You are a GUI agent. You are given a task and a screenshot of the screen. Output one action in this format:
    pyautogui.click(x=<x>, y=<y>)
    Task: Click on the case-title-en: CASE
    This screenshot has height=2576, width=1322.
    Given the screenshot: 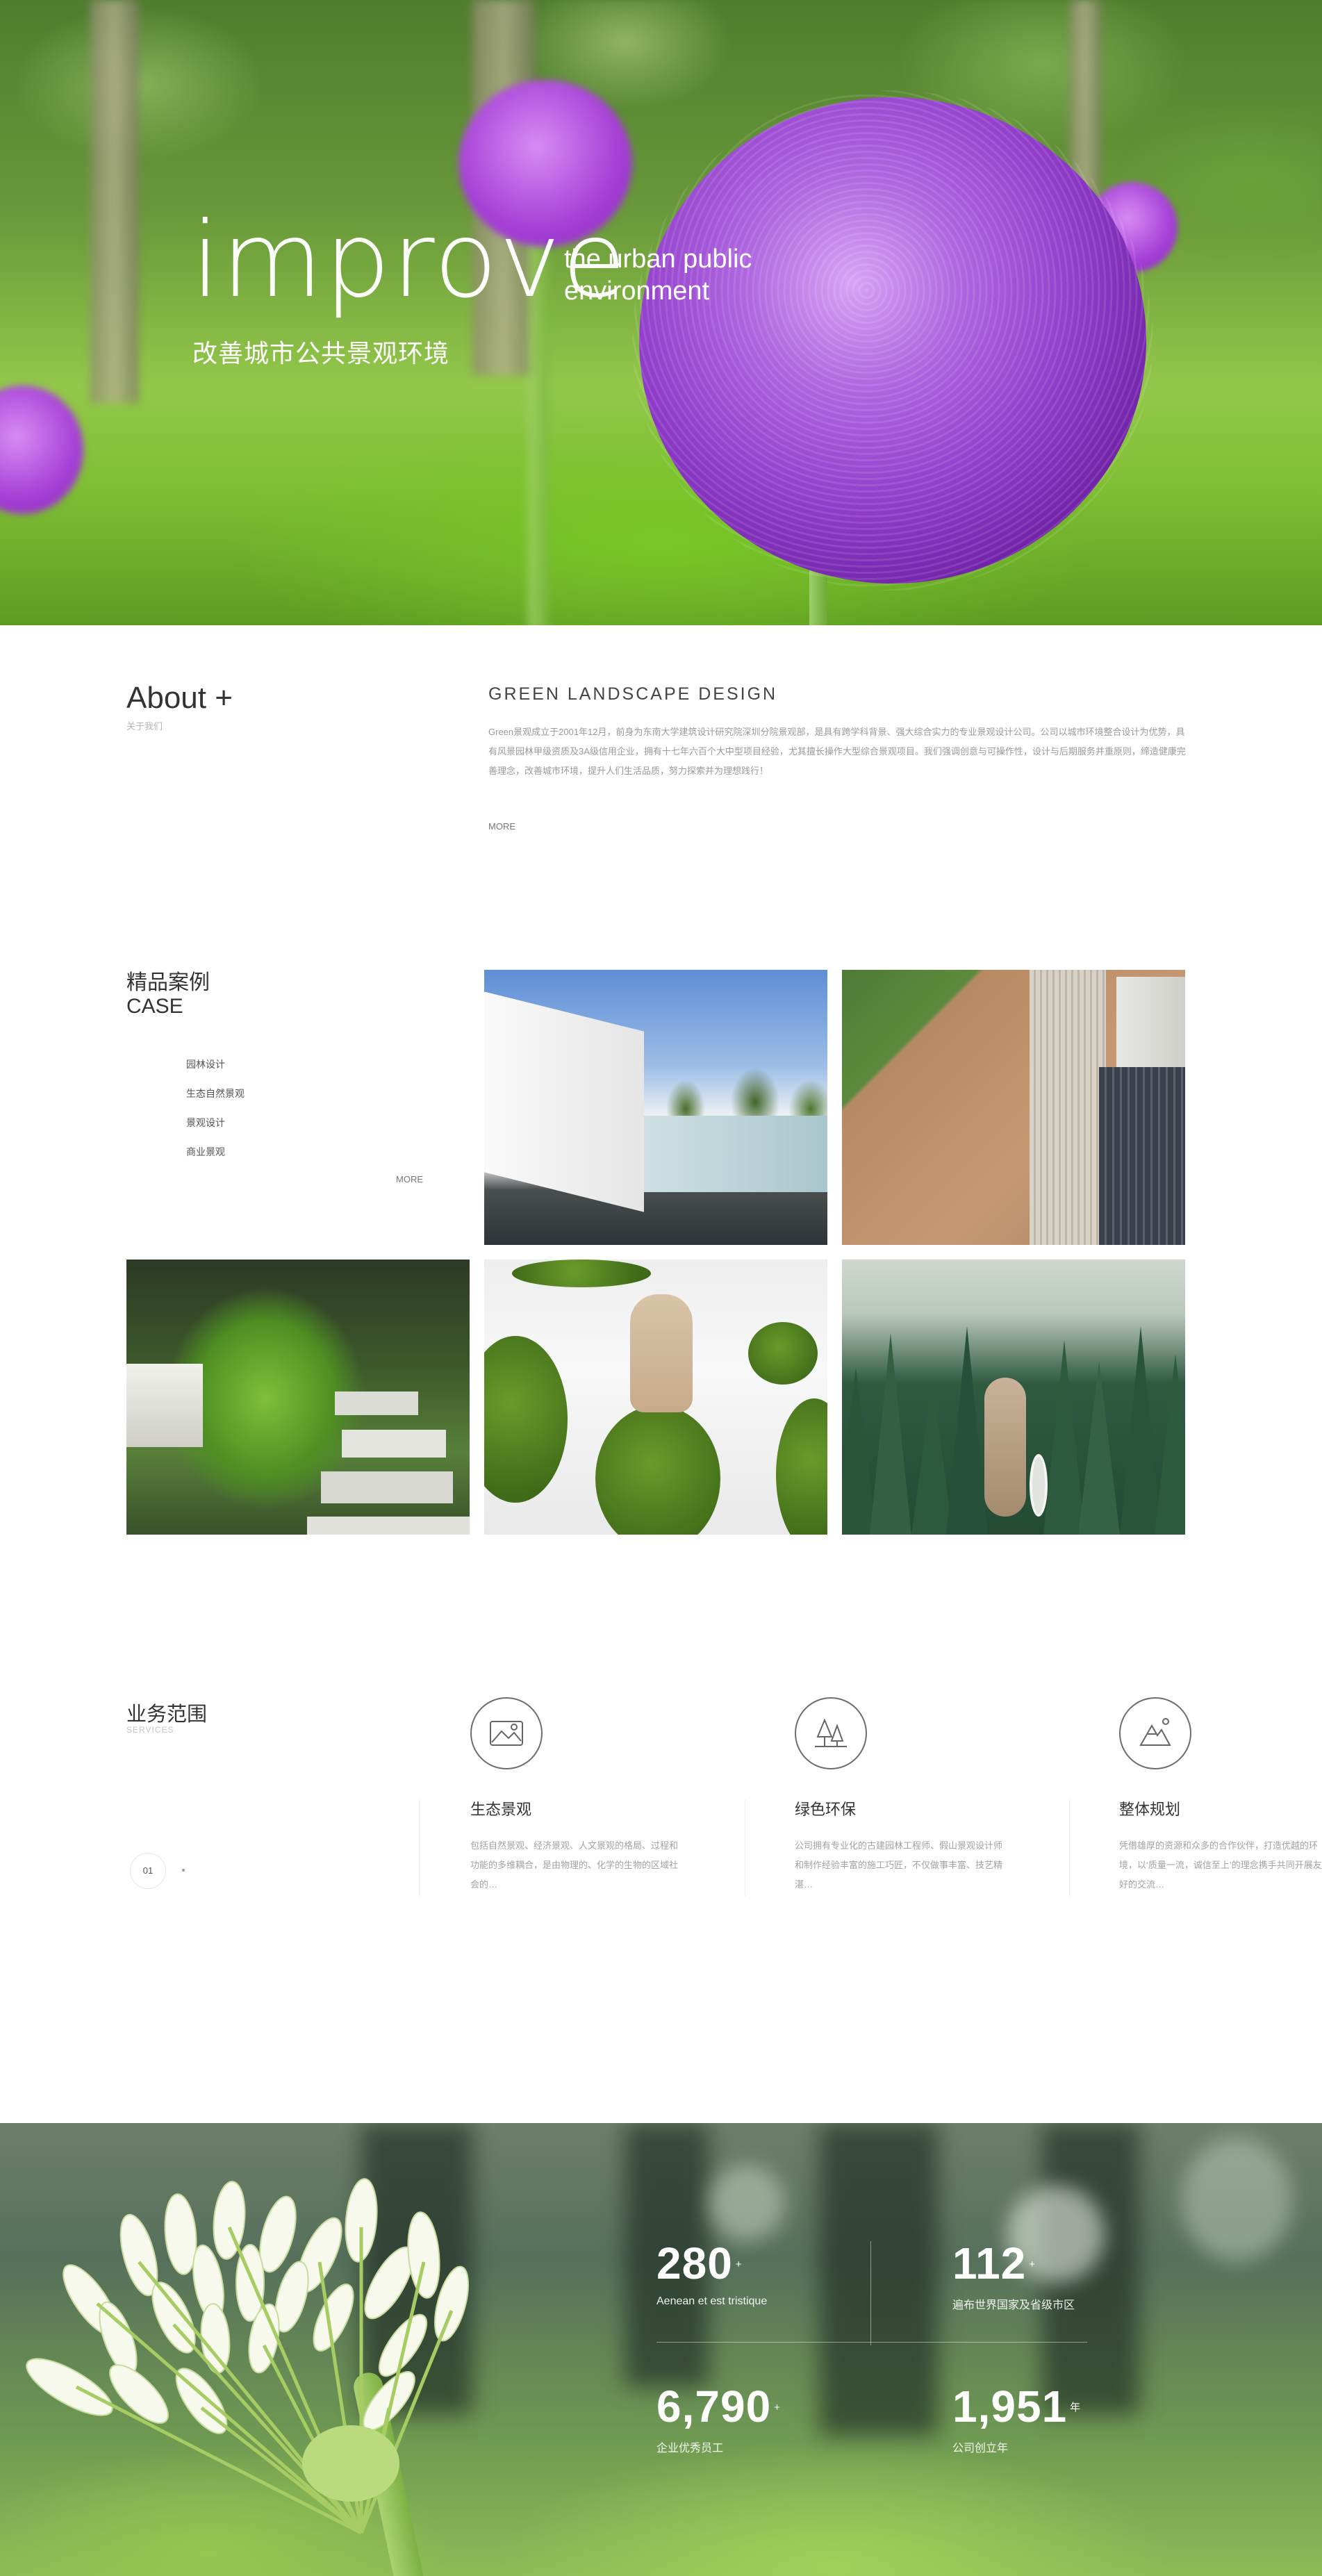 What is the action you would take?
    pyautogui.click(x=155, y=1007)
    